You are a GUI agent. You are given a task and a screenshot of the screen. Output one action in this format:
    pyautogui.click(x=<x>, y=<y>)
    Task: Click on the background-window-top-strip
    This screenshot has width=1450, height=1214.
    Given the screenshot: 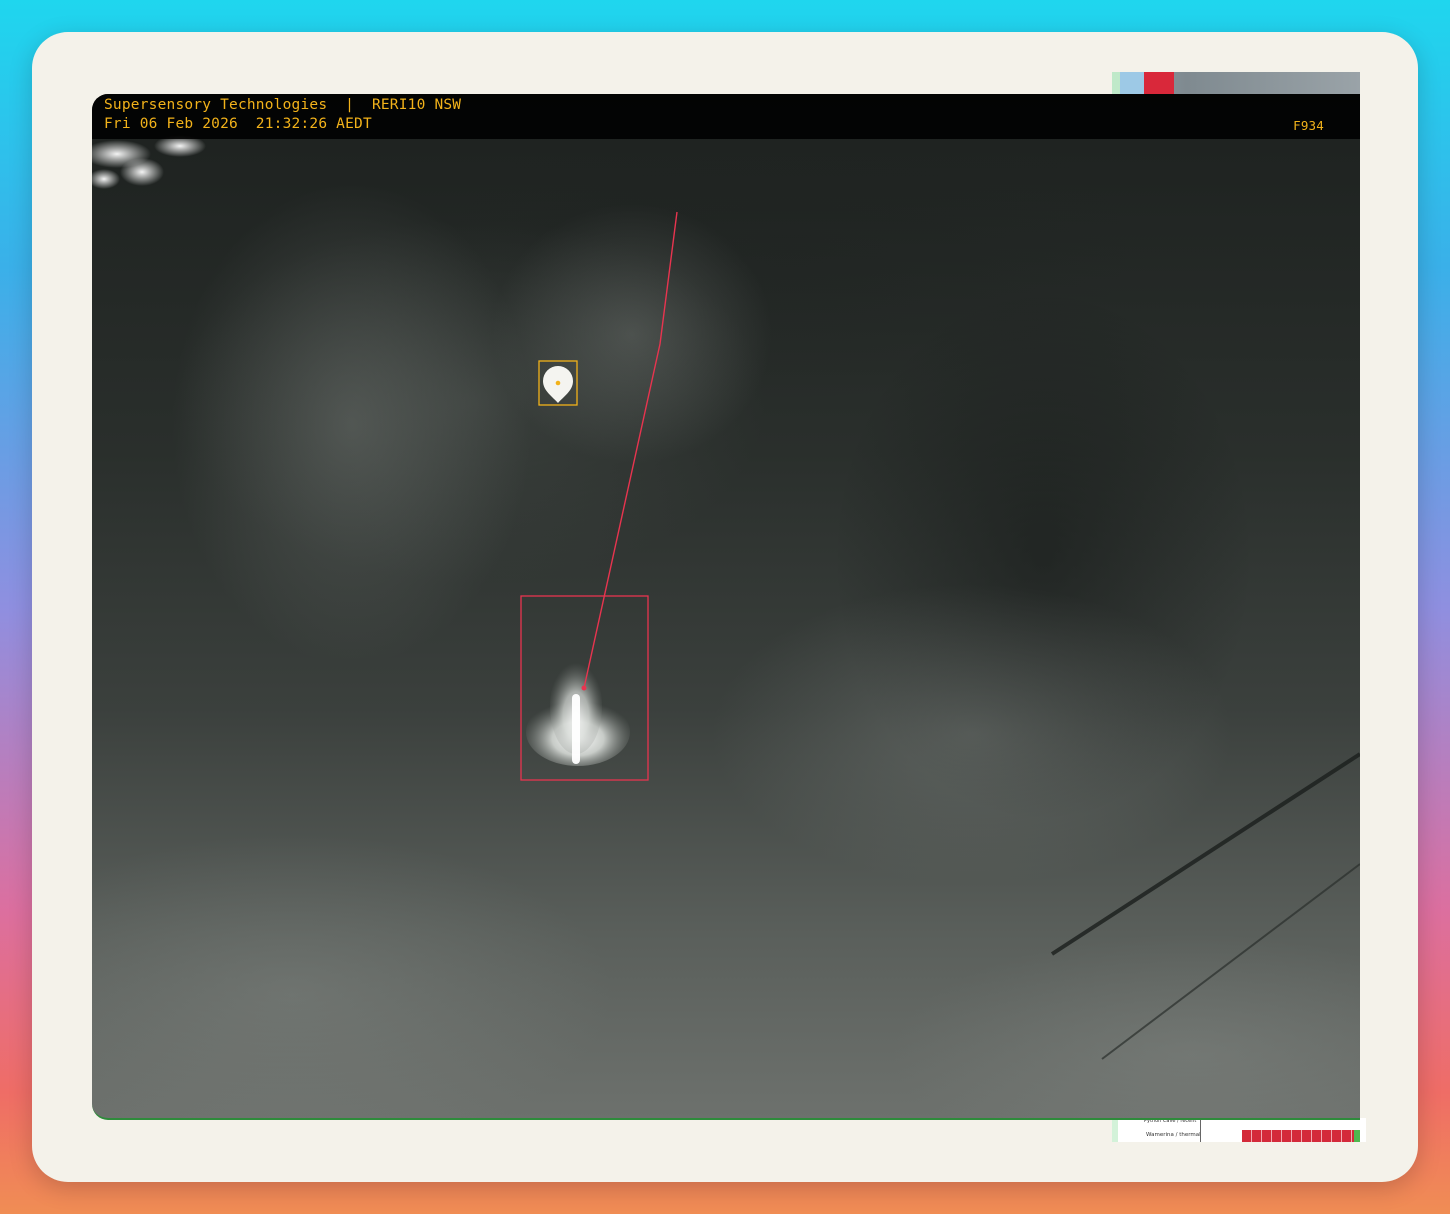 What is the action you would take?
    pyautogui.click(x=1236, y=84)
    